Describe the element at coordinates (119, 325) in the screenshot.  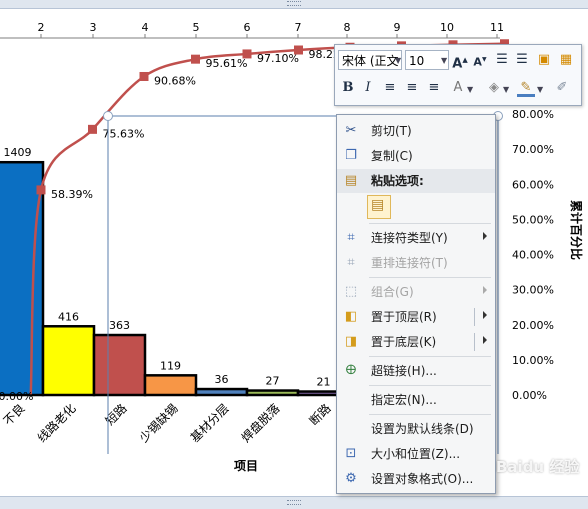
I see `bar-value-label: 363` at that location.